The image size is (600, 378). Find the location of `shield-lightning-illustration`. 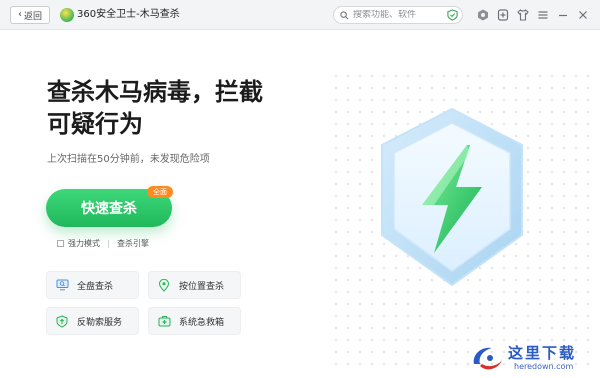

shield-lightning-illustration is located at coordinates (452, 197).